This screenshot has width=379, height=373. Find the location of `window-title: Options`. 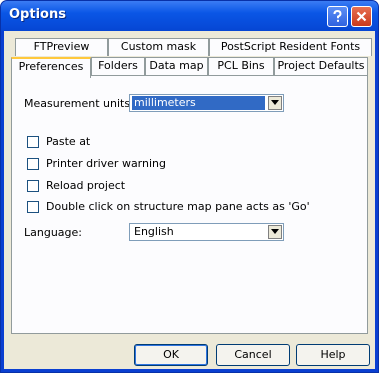

window-title: Options is located at coordinates (37, 14).